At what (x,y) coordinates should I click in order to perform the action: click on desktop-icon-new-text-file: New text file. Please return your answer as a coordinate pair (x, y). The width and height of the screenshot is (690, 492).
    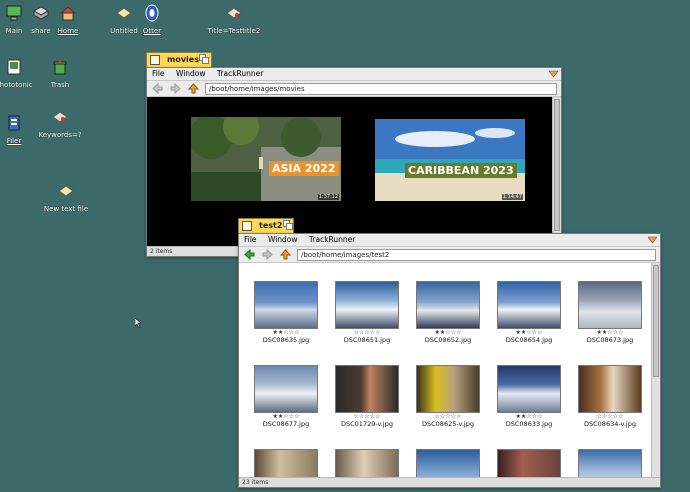
    Looking at the image, I should click on (66, 197).